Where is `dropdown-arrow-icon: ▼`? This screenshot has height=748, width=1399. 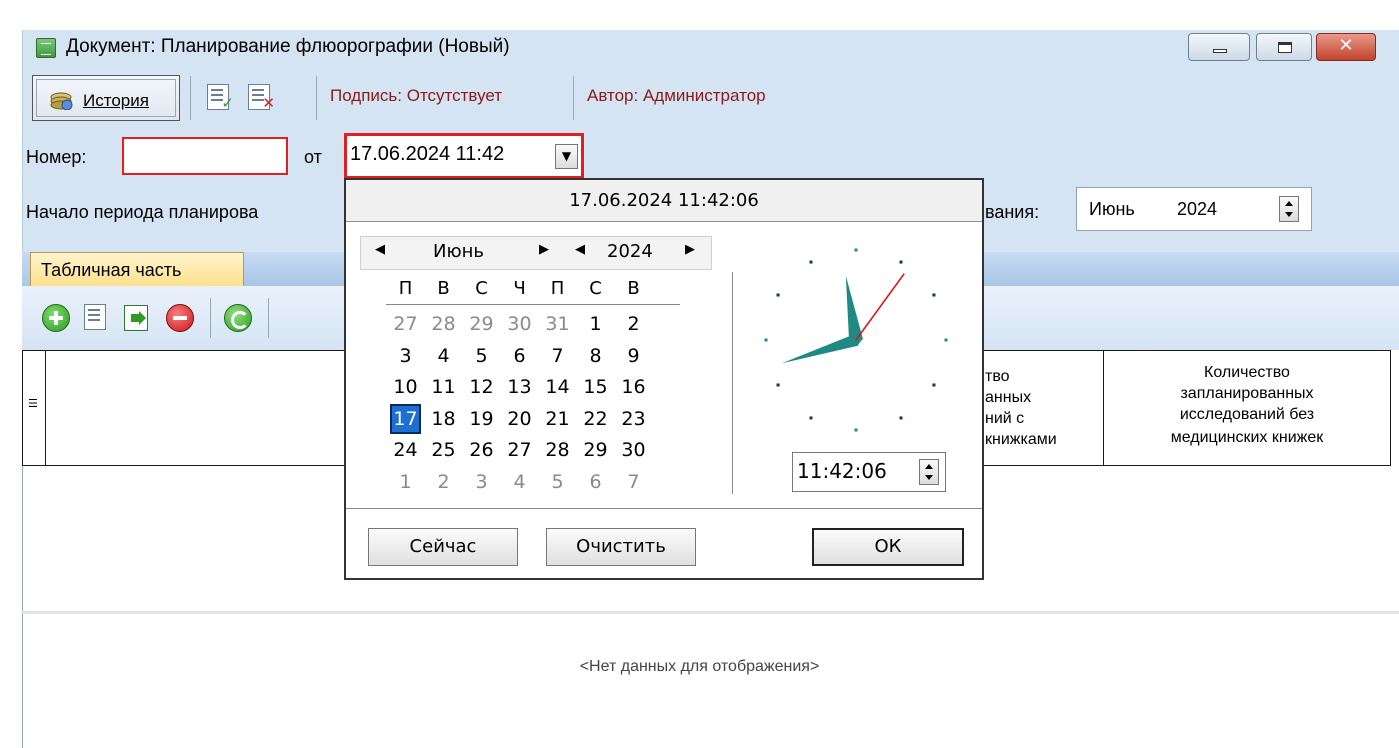 dropdown-arrow-icon: ▼ is located at coordinates (566, 156).